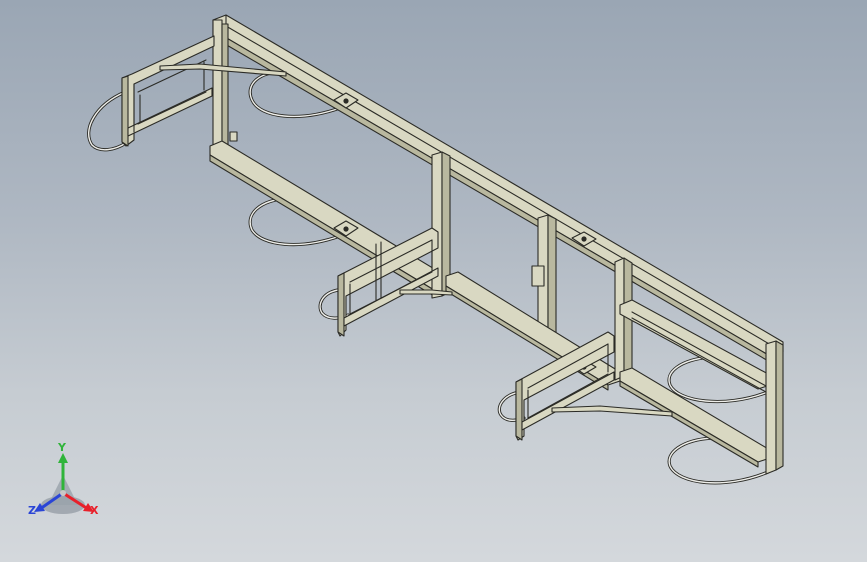  What do you see at coordinates (612, 411) in the screenshot?
I see `right-swing-strut` at bounding box center [612, 411].